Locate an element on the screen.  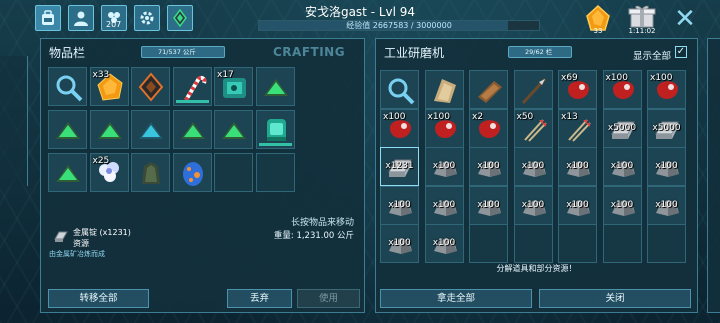
magnifier-icon is located at coordinates (401, 91).